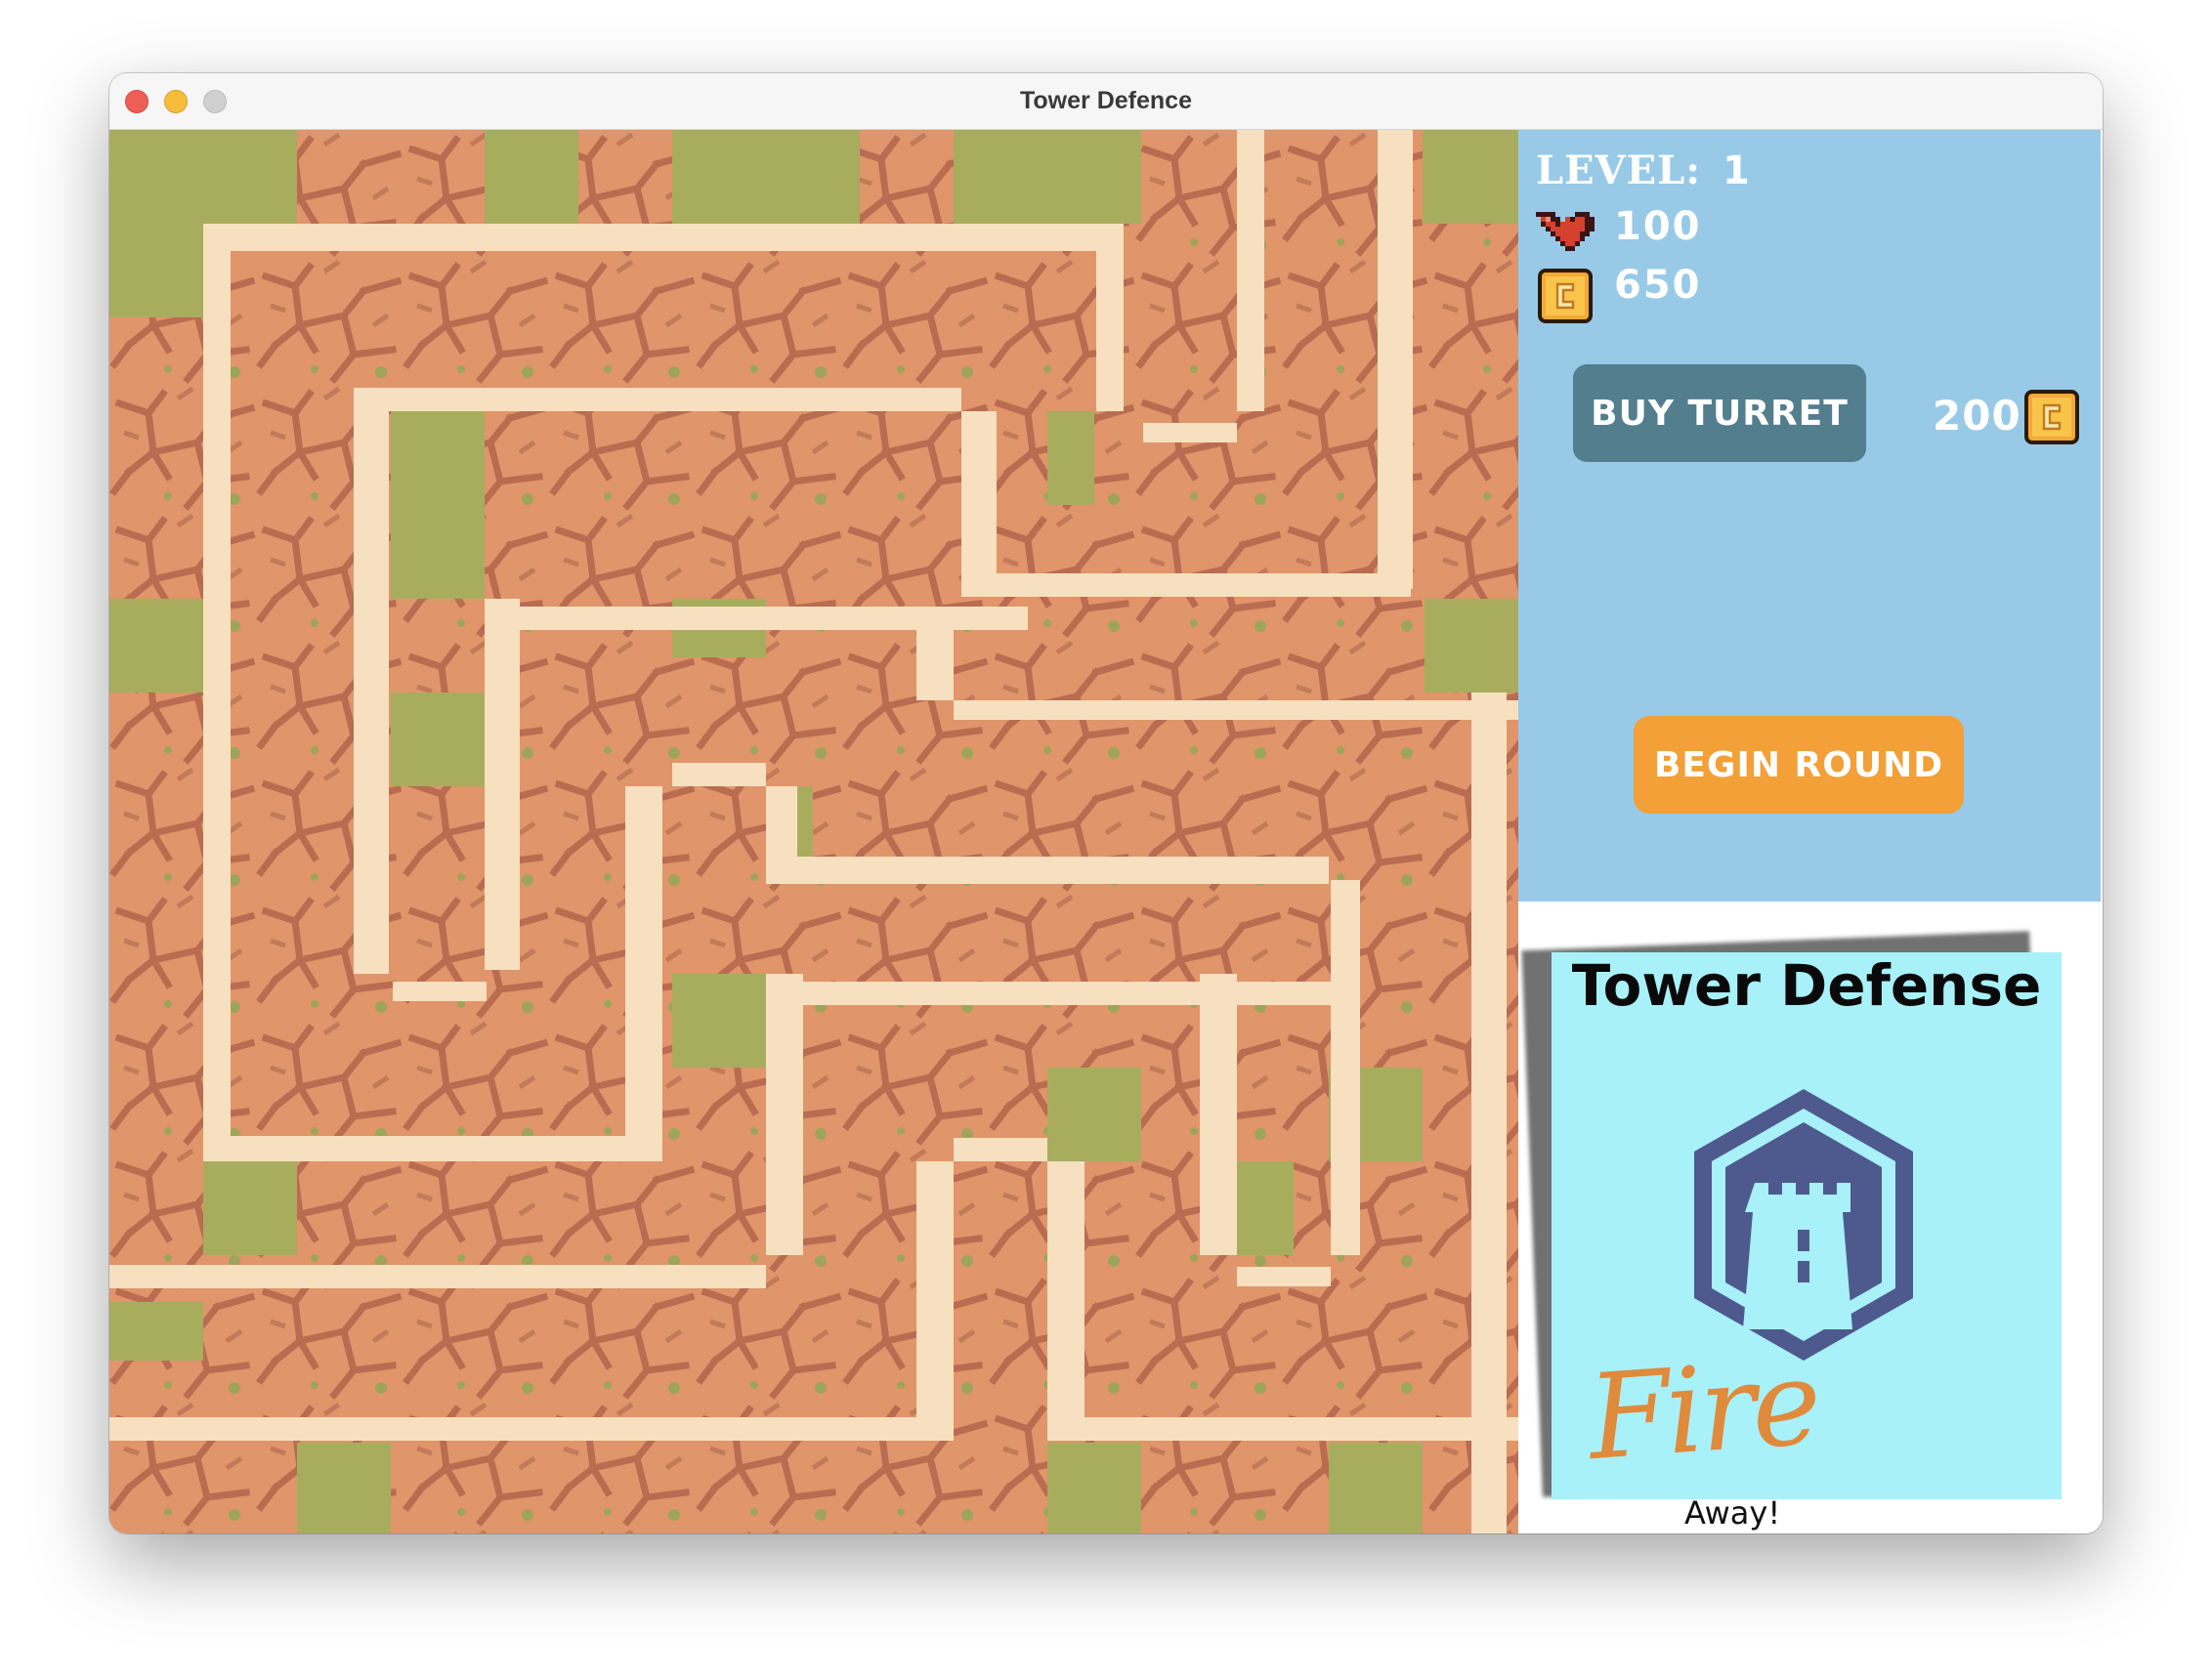 The width and height of the screenshot is (2212, 1680). What do you see at coordinates (1565, 231) in the screenshot?
I see `heart-icon` at bounding box center [1565, 231].